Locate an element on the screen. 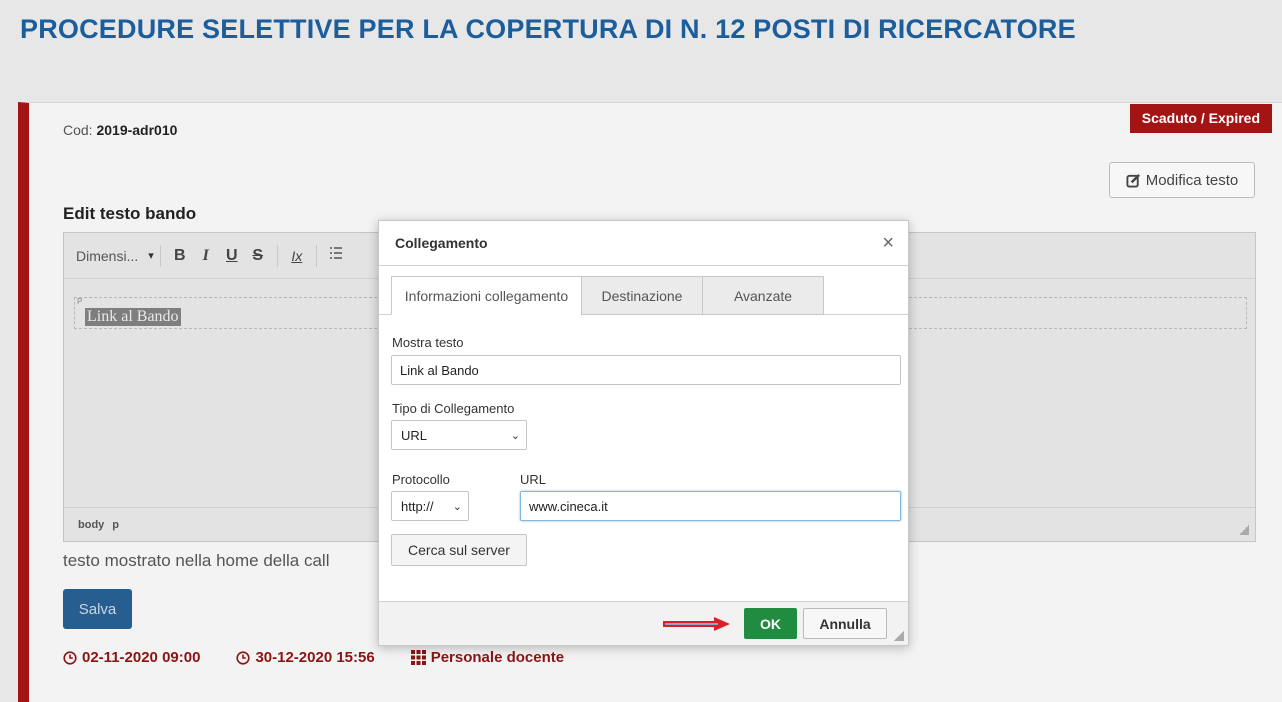  protocol-select: http:// ⌄ is located at coordinates (430, 506).